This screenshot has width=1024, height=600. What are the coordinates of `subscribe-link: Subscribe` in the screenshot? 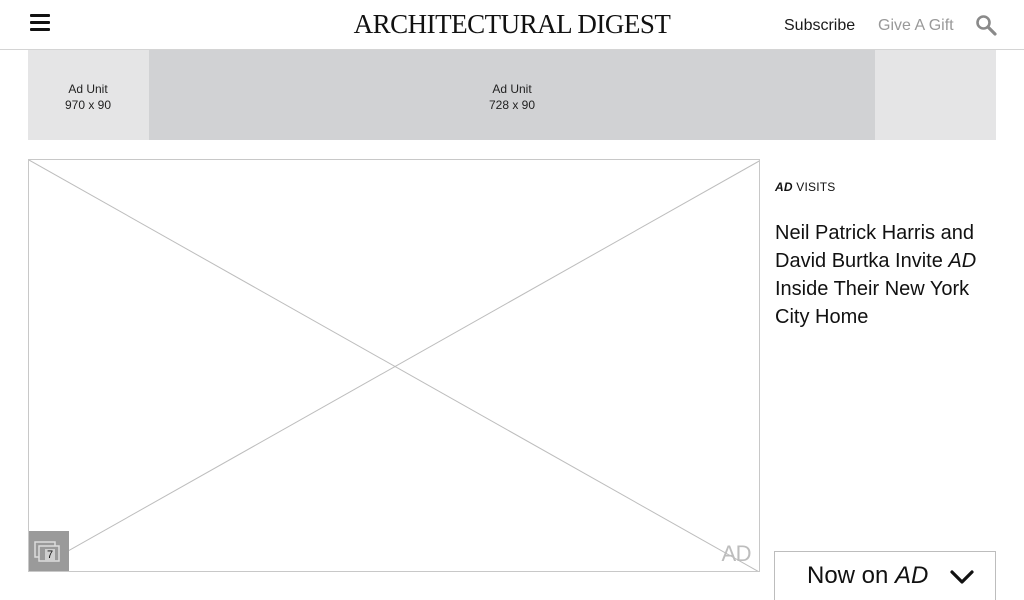 It's located at (819, 26).